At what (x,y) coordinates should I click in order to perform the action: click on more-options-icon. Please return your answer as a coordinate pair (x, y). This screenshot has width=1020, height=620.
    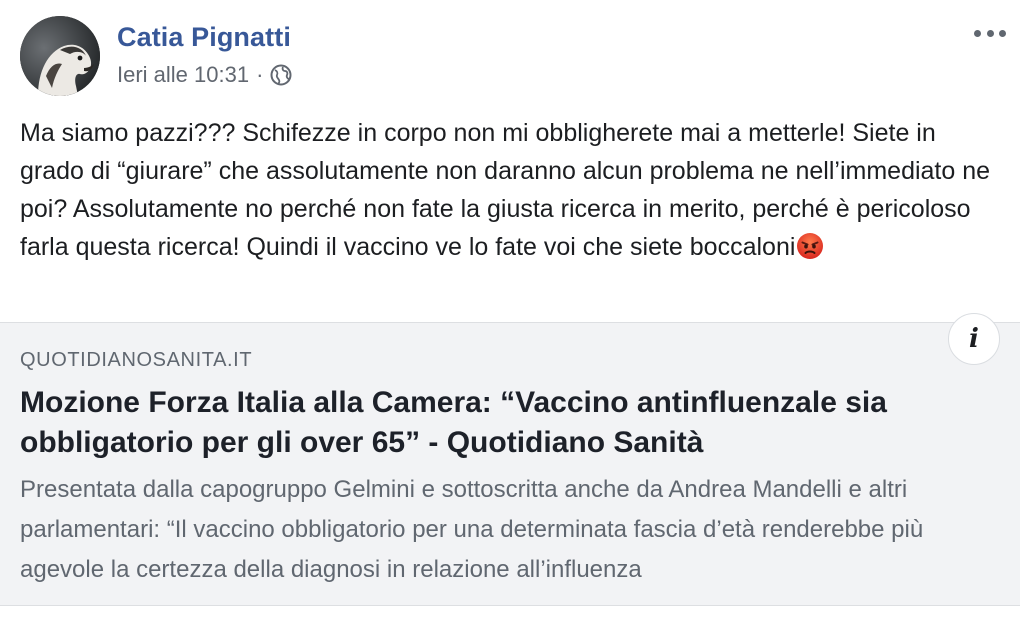
    Looking at the image, I should click on (990, 33).